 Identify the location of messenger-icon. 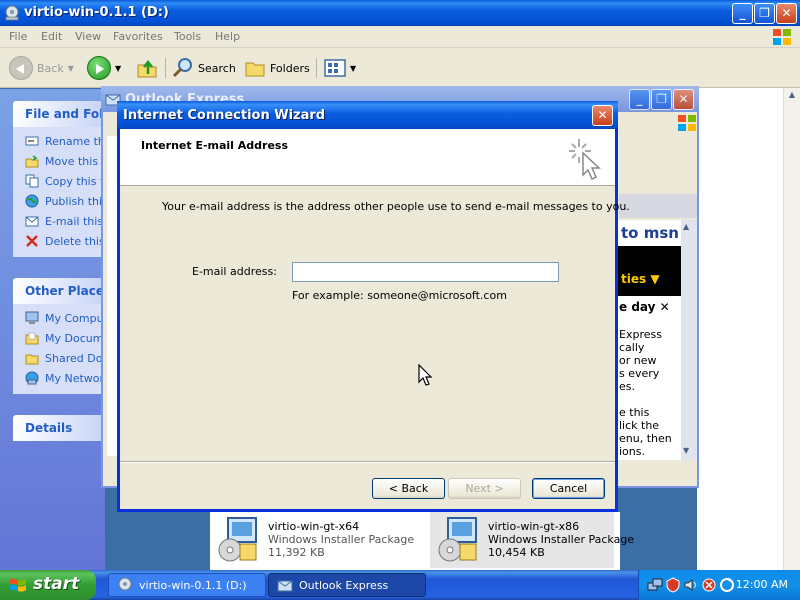
(709, 585).